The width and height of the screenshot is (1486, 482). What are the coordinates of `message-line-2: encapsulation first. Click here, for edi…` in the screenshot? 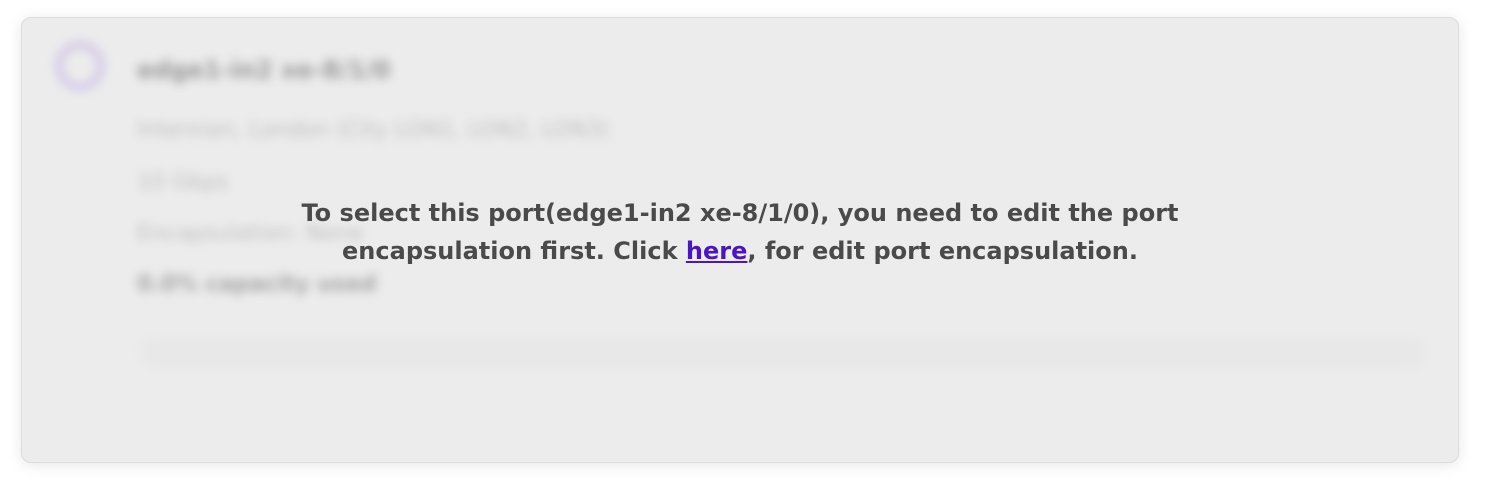 It's located at (740, 251).